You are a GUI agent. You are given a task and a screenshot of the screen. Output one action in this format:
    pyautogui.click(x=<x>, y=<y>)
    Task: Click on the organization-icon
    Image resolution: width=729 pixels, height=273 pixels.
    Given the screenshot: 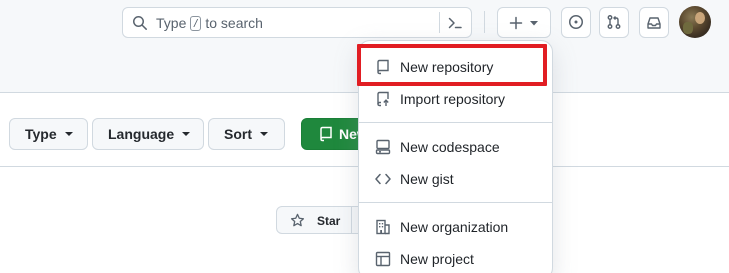 What is the action you would take?
    pyautogui.click(x=383, y=227)
    